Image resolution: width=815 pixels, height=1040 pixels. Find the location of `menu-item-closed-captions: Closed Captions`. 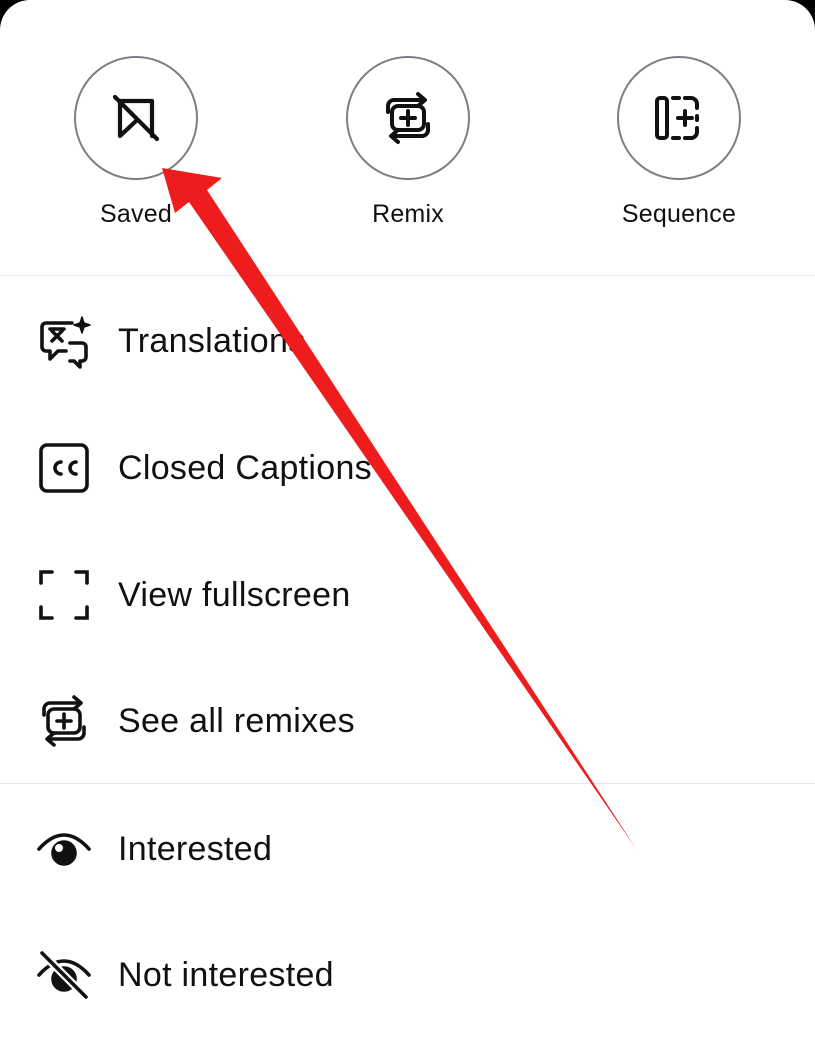

menu-item-closed-captions: Closed Captions is located at coordinates (407, 468).